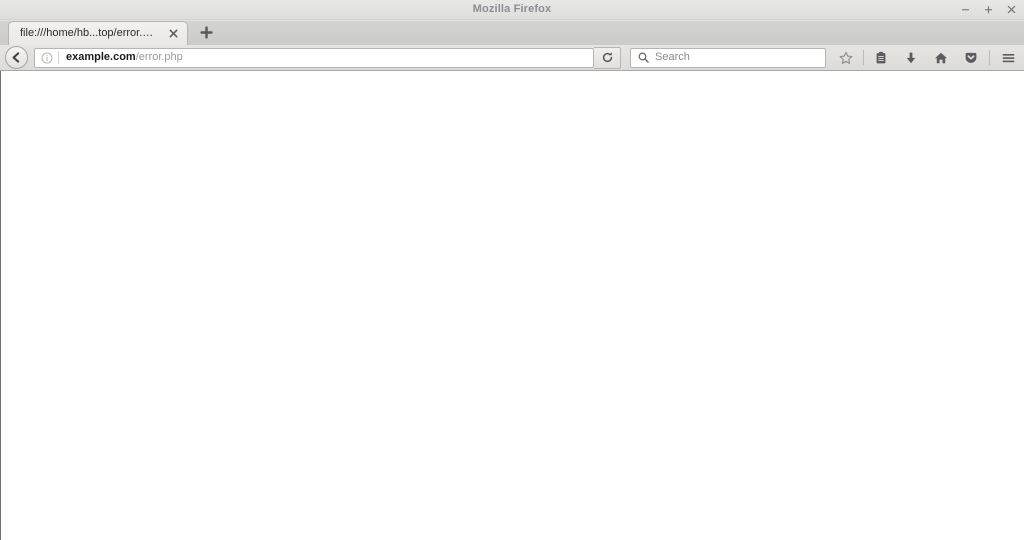 This screenshot has width=1024, height=540. I want to click on downloads-button, so click(911, 58).